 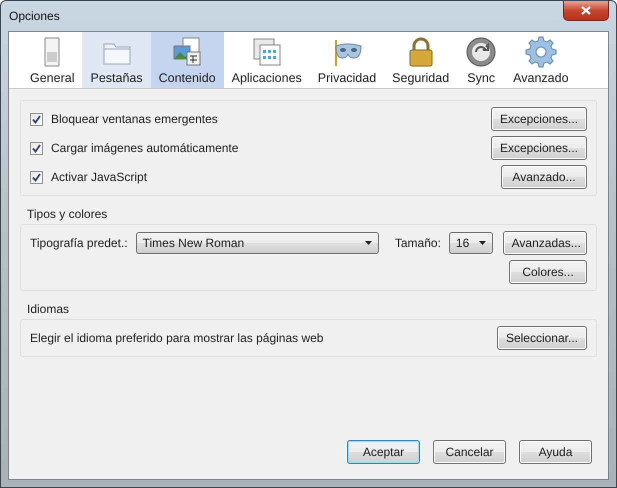 What do you see at coordinates (383, 452) in the screenshot?
I see `dialog-button: Aceptar` at bounding box center [383, 452].